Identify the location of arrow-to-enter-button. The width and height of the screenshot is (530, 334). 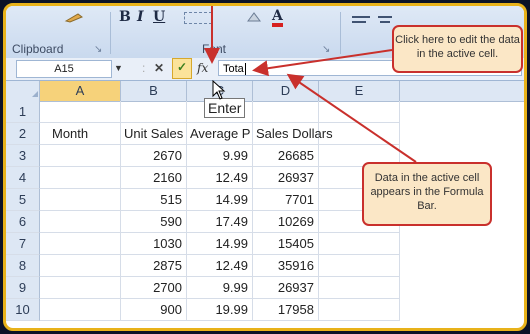
(322, 63).